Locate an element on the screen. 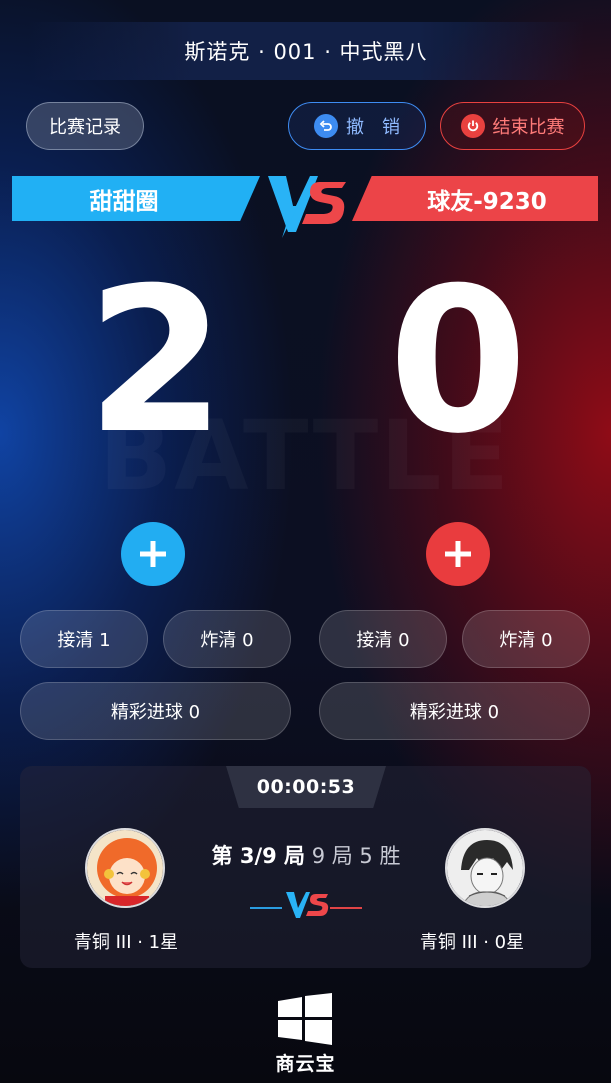 This screenshot has height=1083, width=611. right-highlight-label: 精彩进球 0 is located at coordinates (454, 712).